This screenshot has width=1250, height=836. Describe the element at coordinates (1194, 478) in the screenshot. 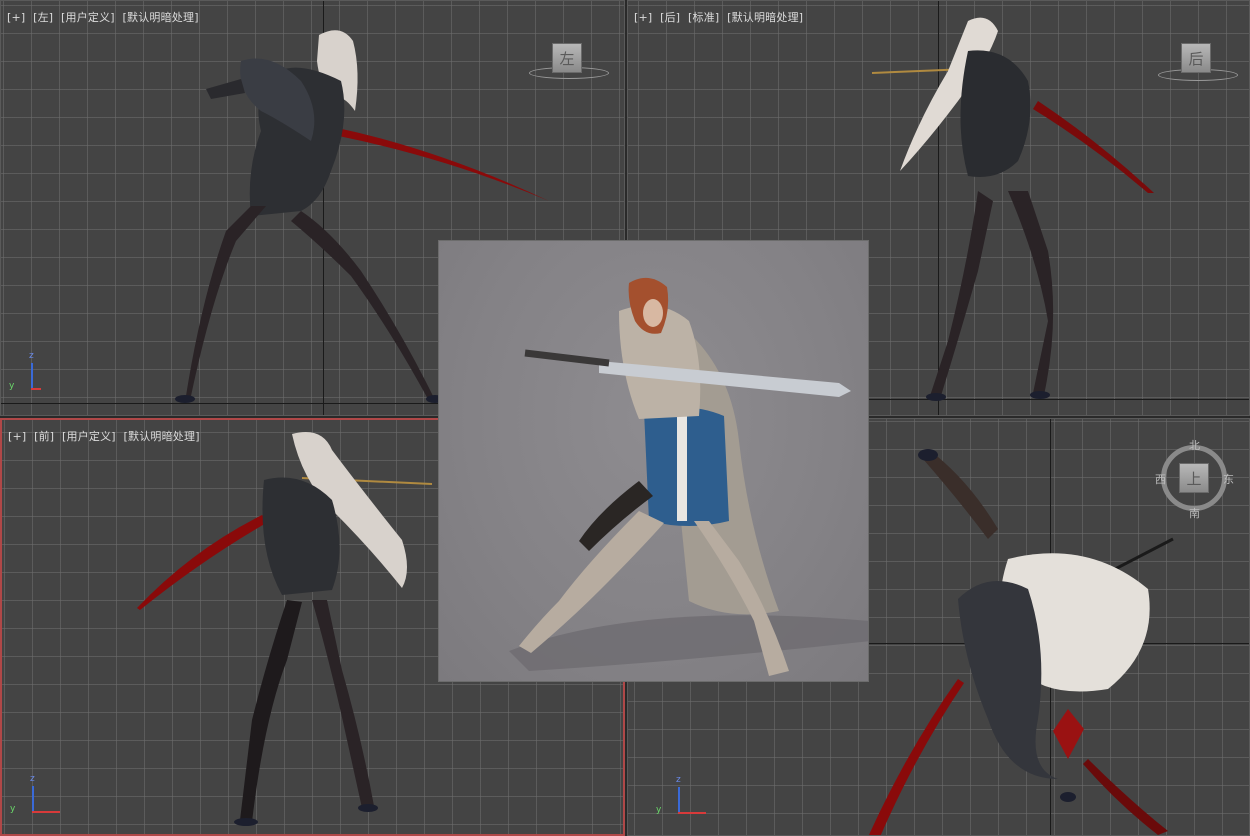

I see `viewcube-icon: 上` at that location.